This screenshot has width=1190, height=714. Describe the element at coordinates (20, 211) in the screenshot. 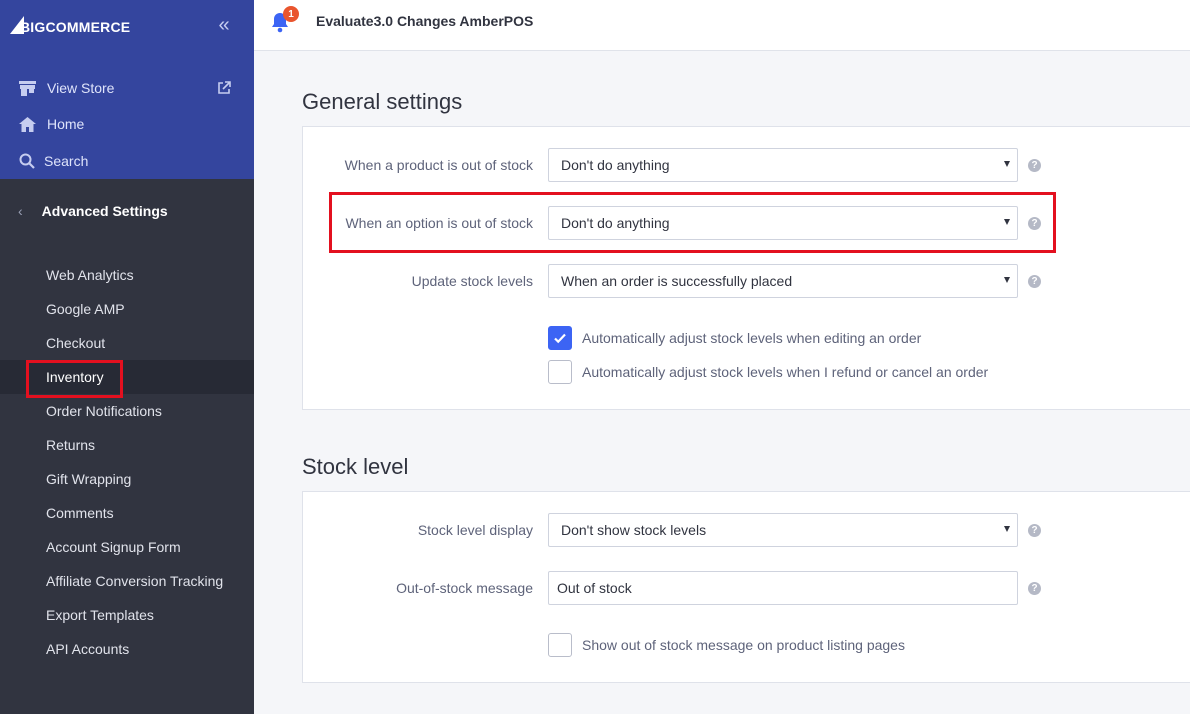

I see `back-chevron-icon: ‹` at that location.